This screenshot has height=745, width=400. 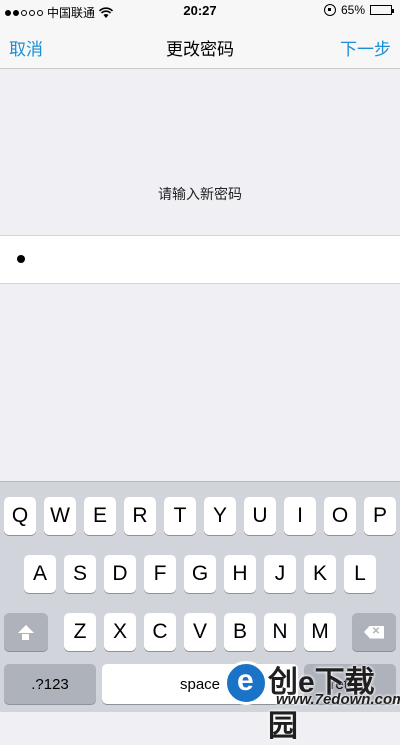 What do you see at coordinates (329, 10) in the screenshot?
I see `rotation-lock-icon` at bounding box center [329, 10].